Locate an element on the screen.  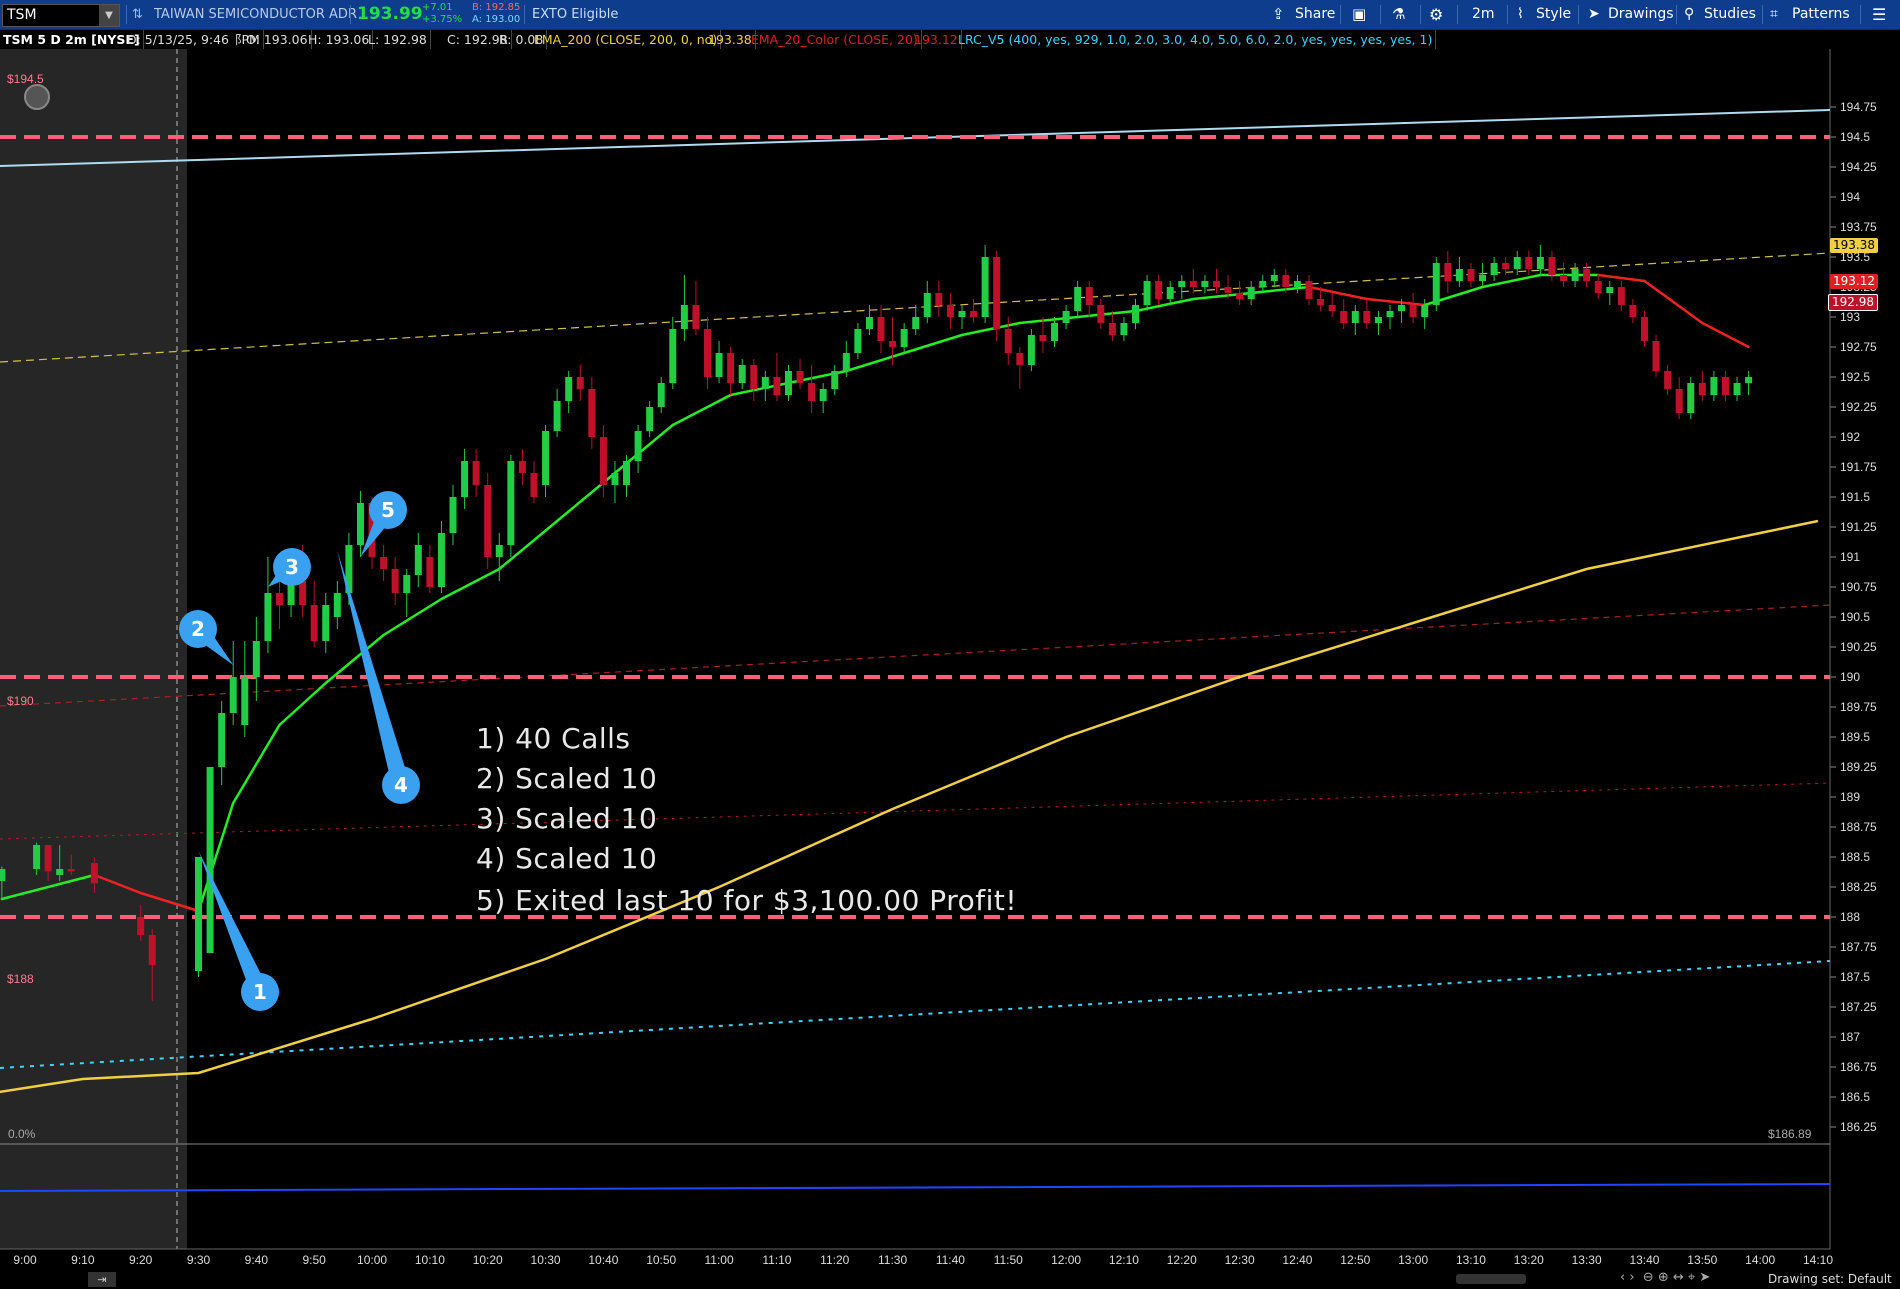
drawing-set-label: Drawing set: Default is located at coordinates (1830, 1279).